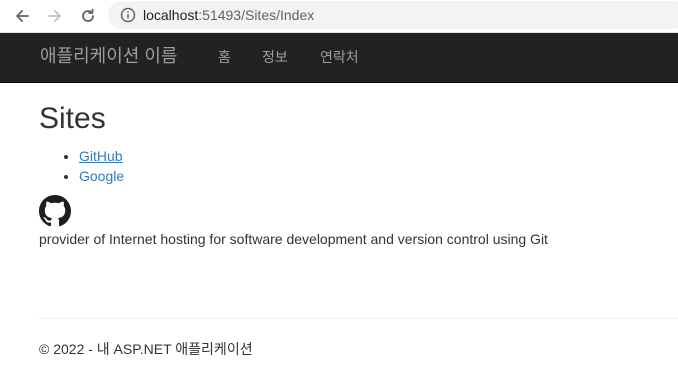 The width and height of the screenshot is (678, 375). I want to click on footer-copyright: © 2022 - 내 ASP.NET 애플리케이션, so click(146, 349).